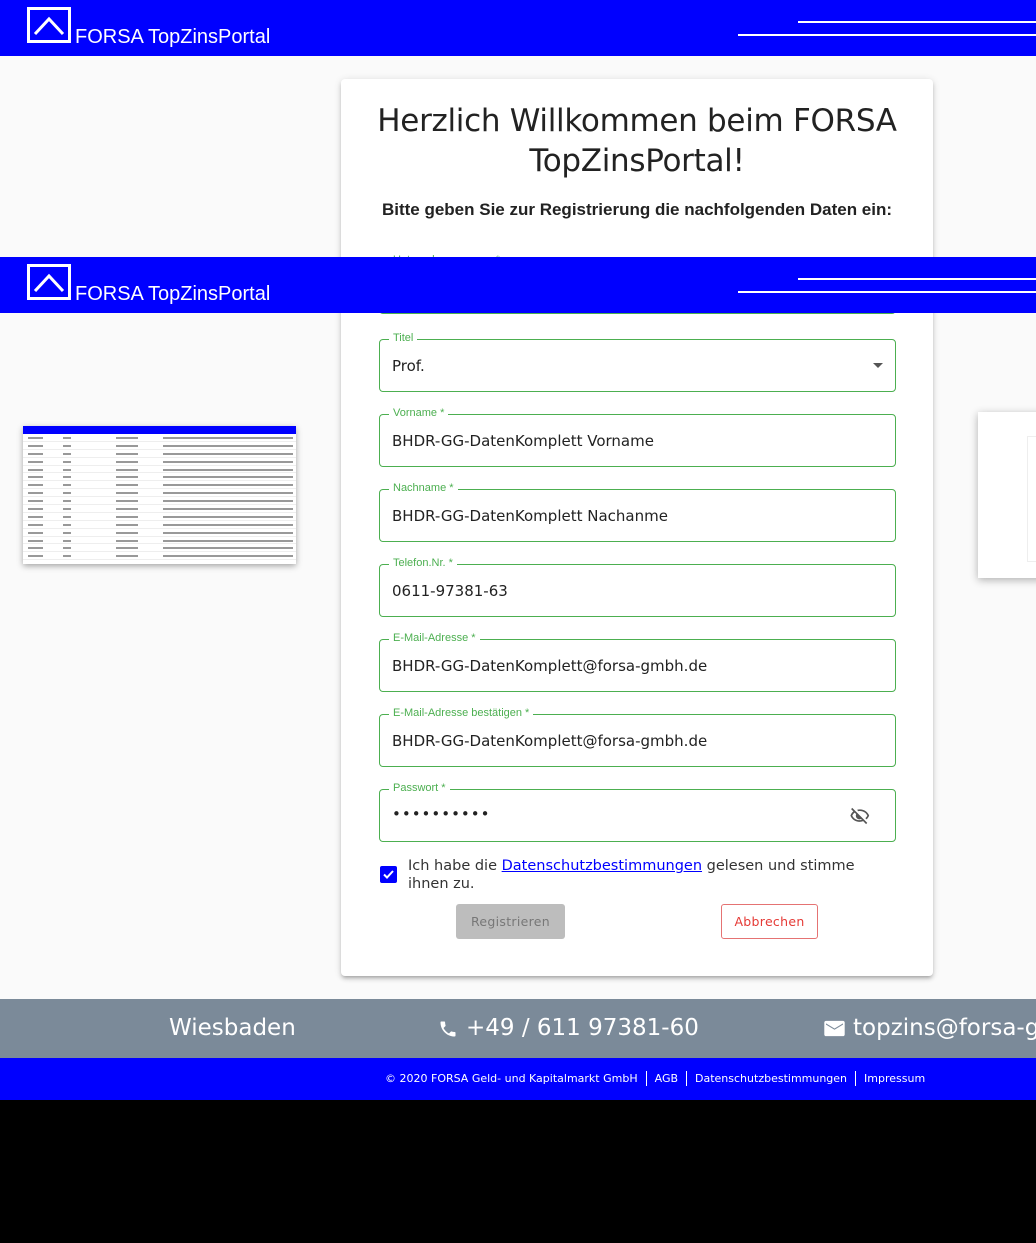  Describe the element at coordinates (523, 441) in the screenshot. I see `firstname-value: BHDR-GG-DatenKomplett Vorname` at that location.